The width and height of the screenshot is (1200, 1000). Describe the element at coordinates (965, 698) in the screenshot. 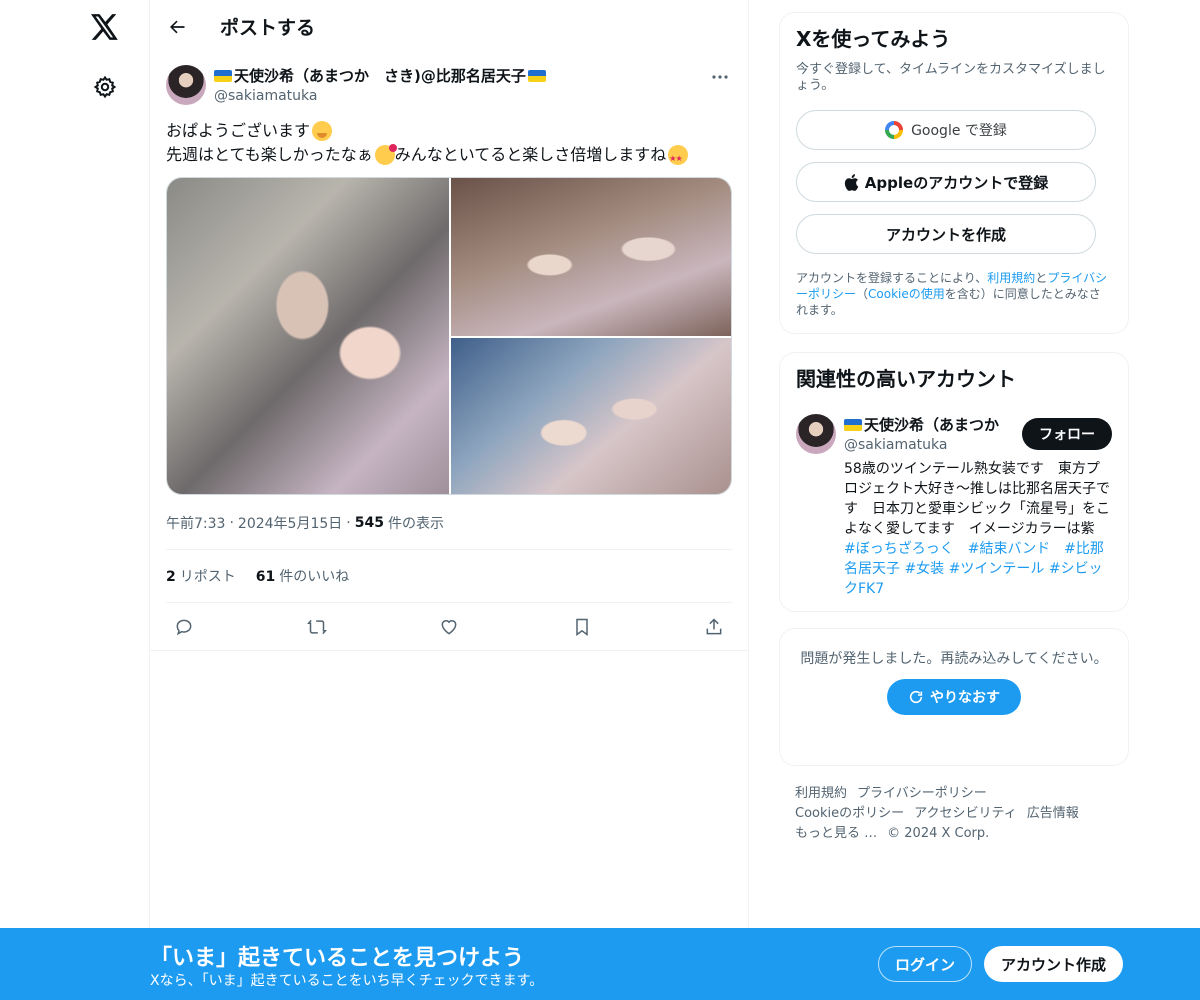

I see `retry-label: やりなおす` at that location.